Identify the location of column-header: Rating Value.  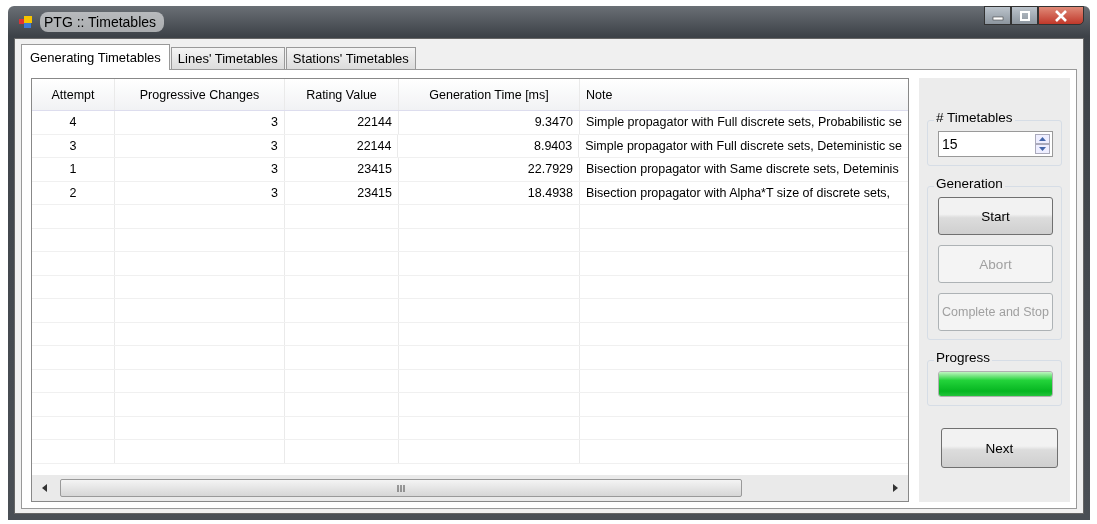
(342, 94).